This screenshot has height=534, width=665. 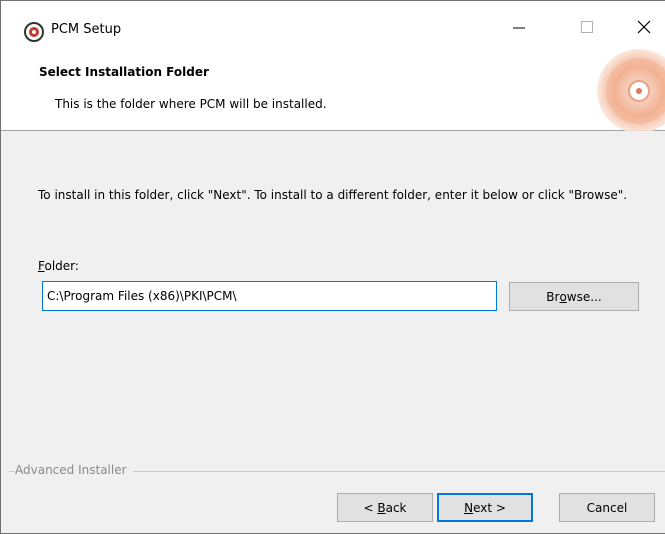 What do you see at coordinates (74, 470) in the screenshot?
I see `branding-label: Advanced Installer` at bounding box center [74, 470].